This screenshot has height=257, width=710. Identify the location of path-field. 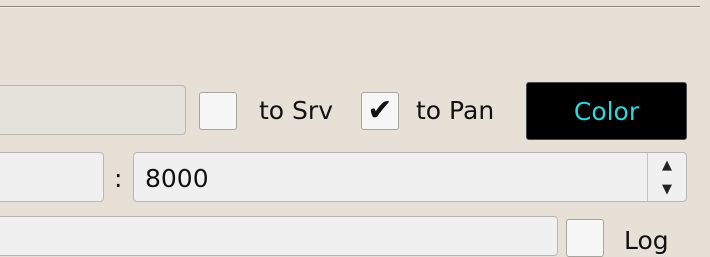
(279, 236).